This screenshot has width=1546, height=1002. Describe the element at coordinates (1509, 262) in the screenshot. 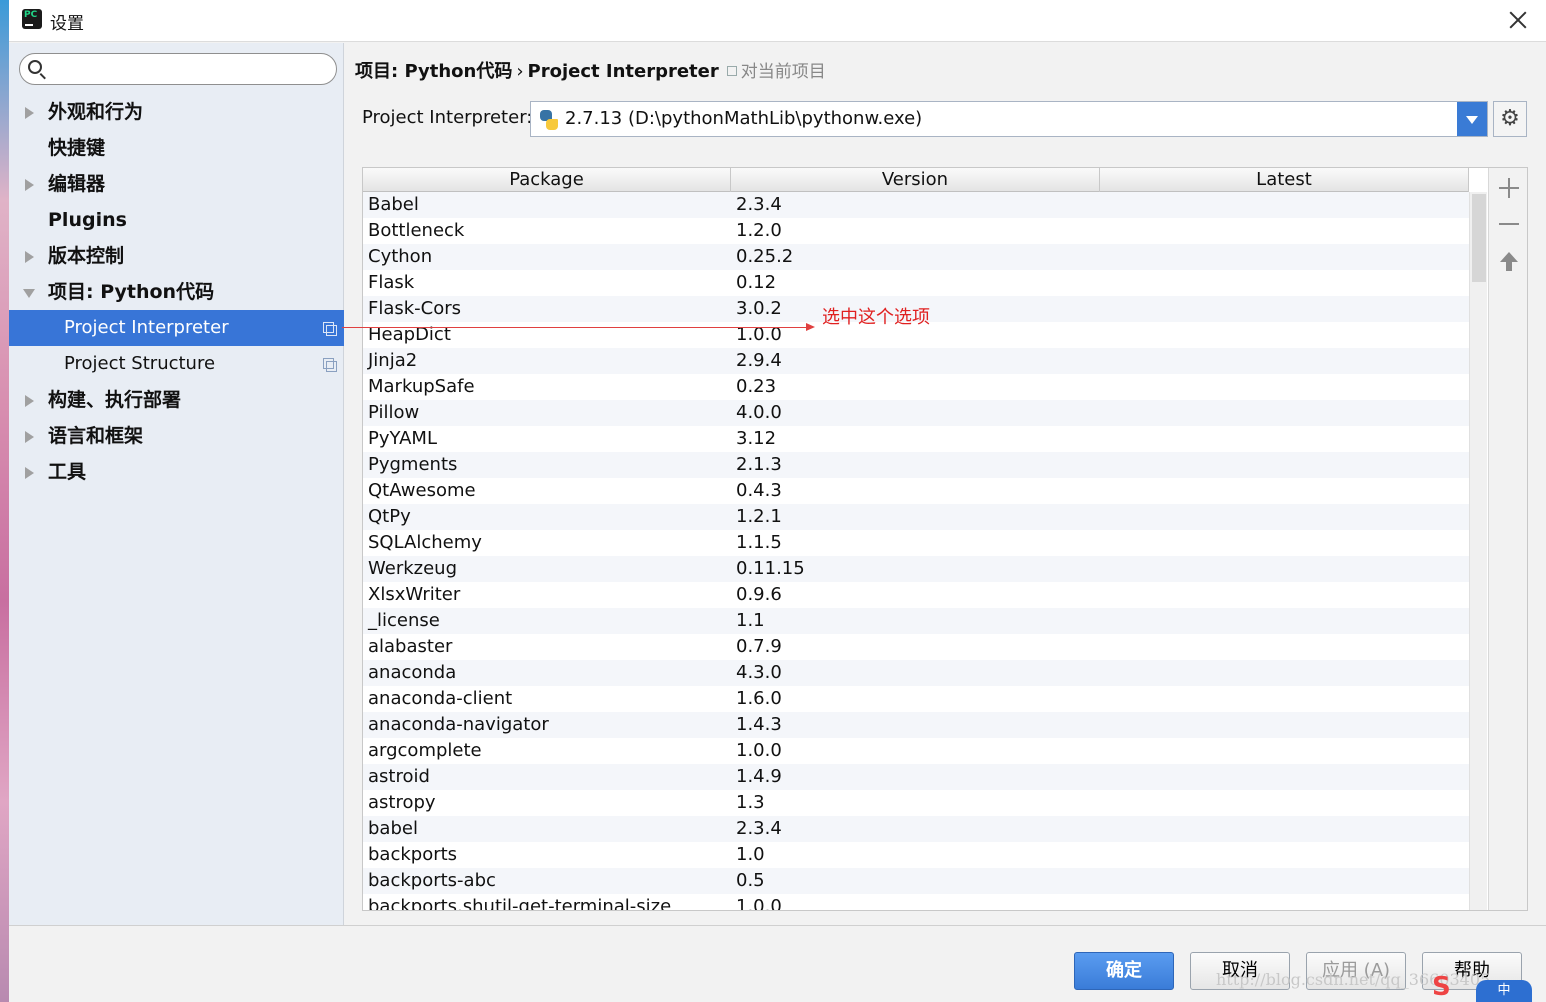

I see `upgrade-package-icon` at that location.